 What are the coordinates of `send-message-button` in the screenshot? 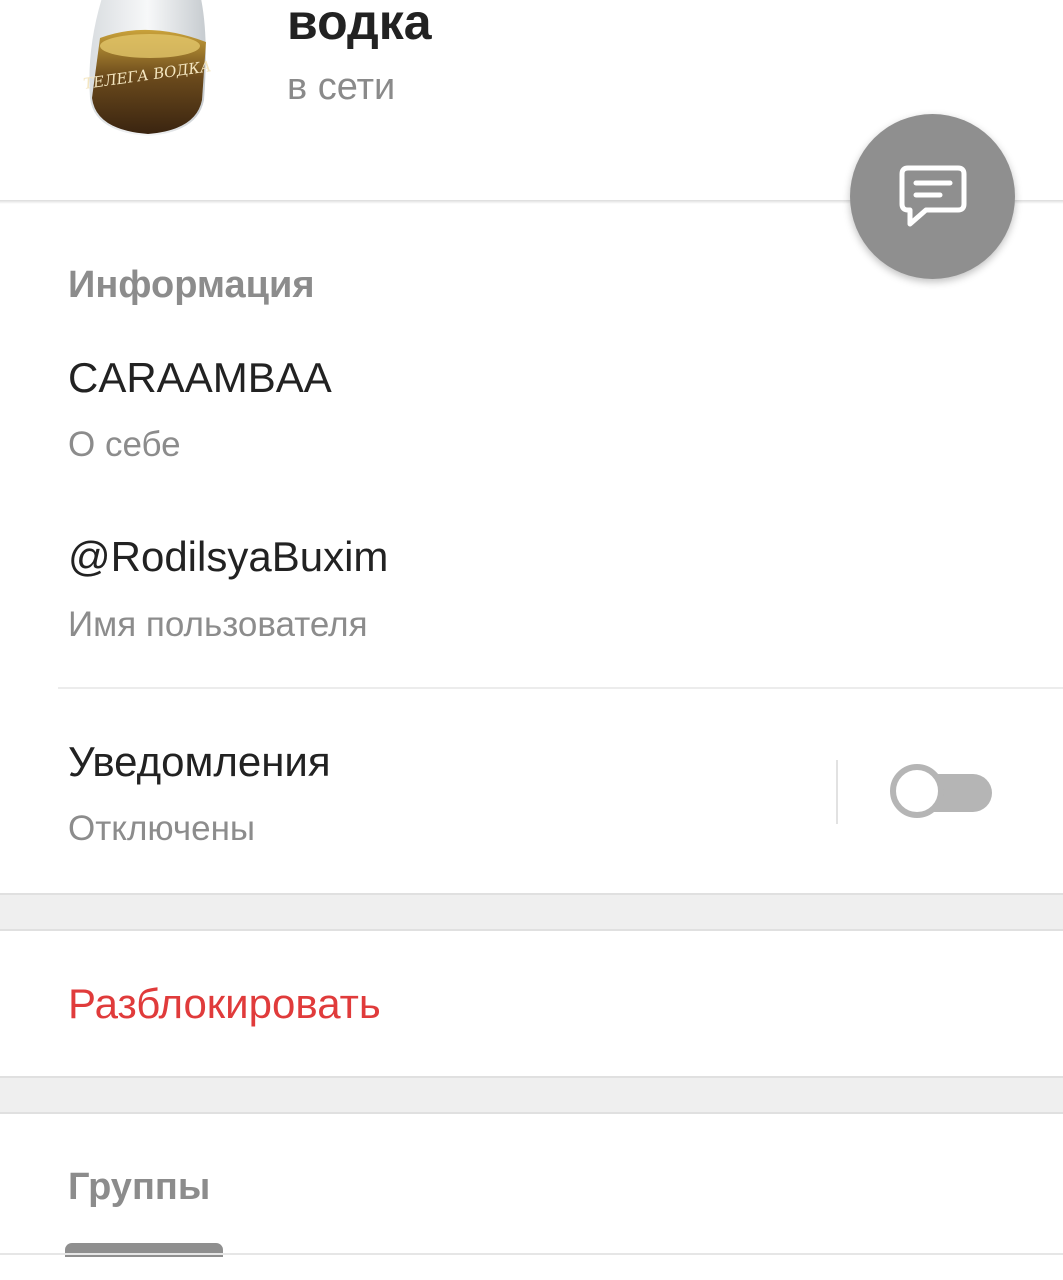 It's located at (932, 196).